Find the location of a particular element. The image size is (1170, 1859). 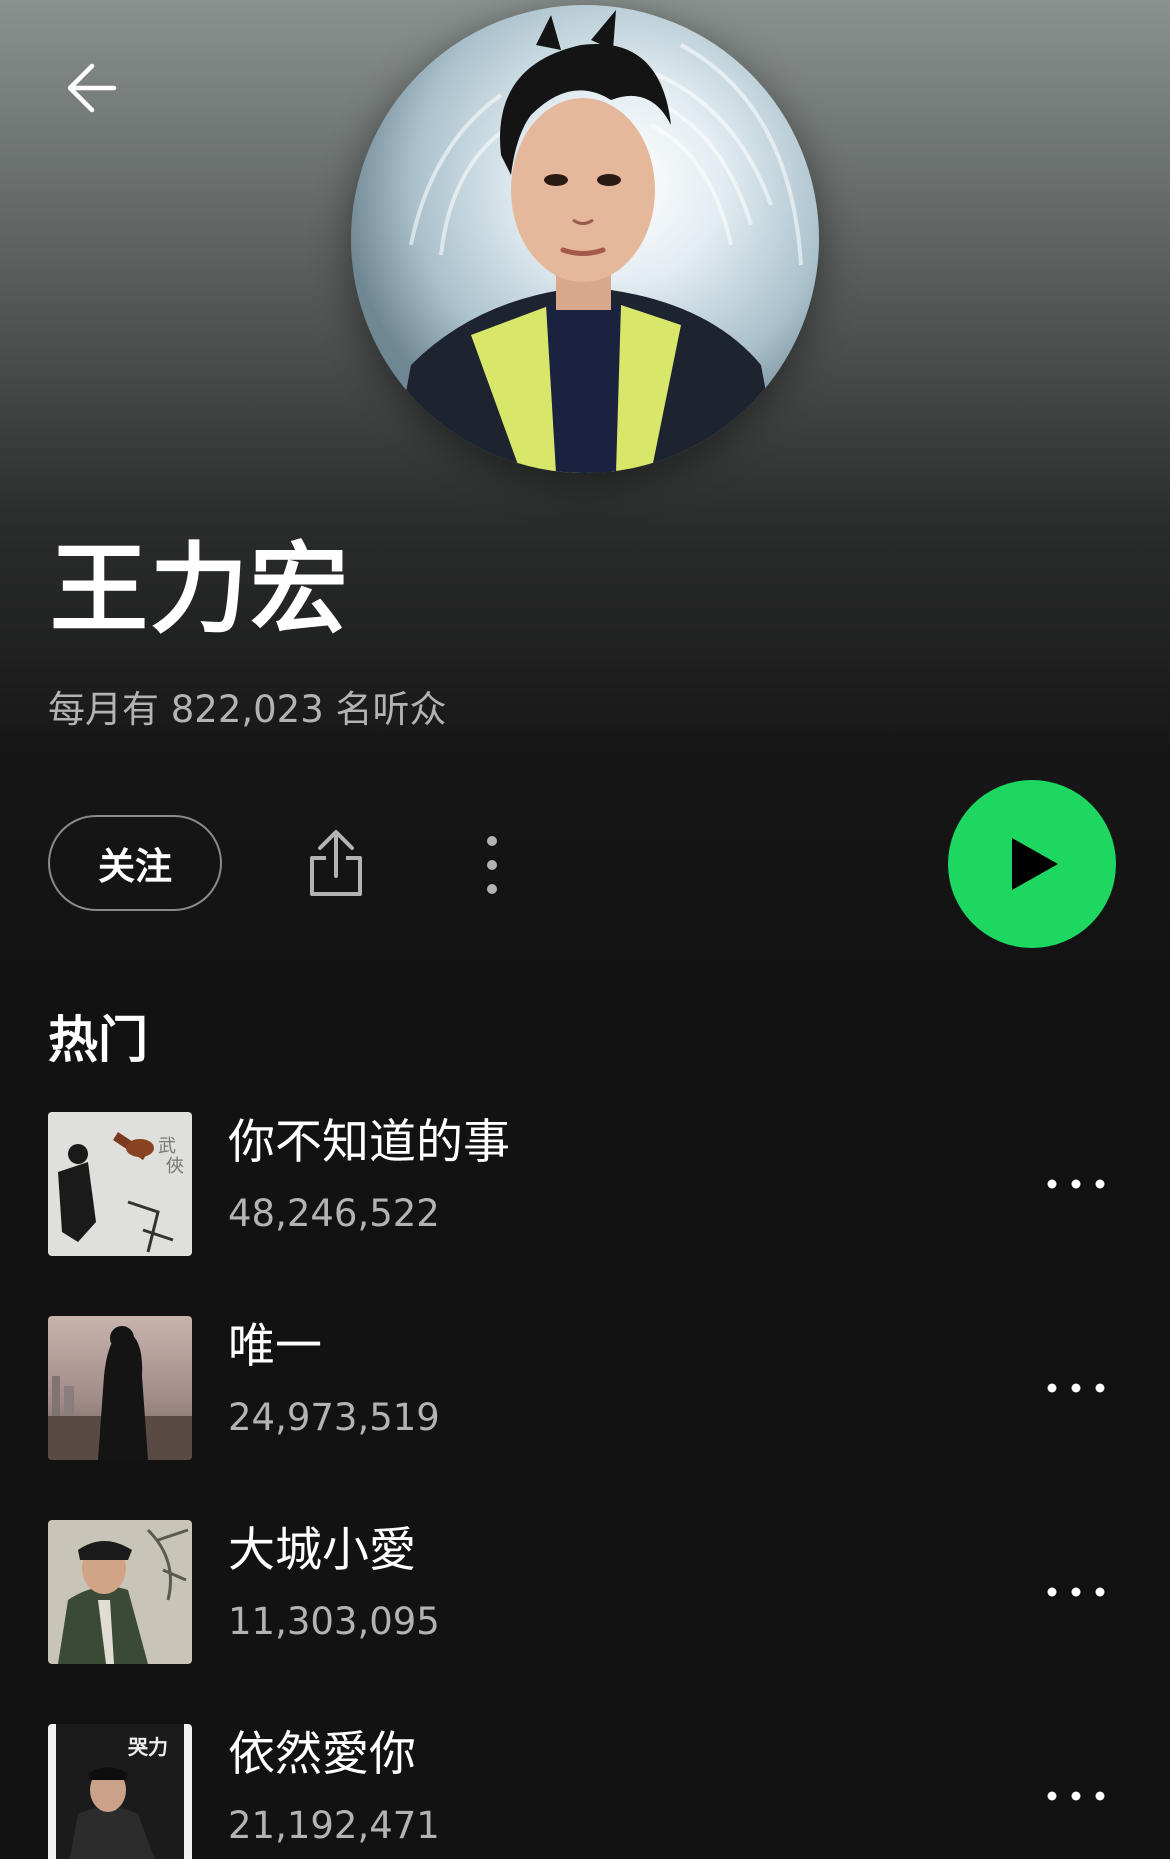

track-cover: 哭力 is located at coordinates (120, 1791).